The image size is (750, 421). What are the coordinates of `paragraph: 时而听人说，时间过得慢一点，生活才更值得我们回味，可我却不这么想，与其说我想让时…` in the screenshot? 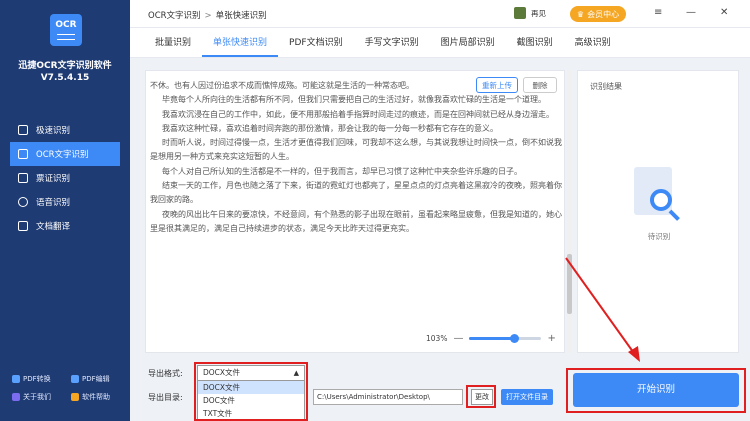 It's located at (356, 150).